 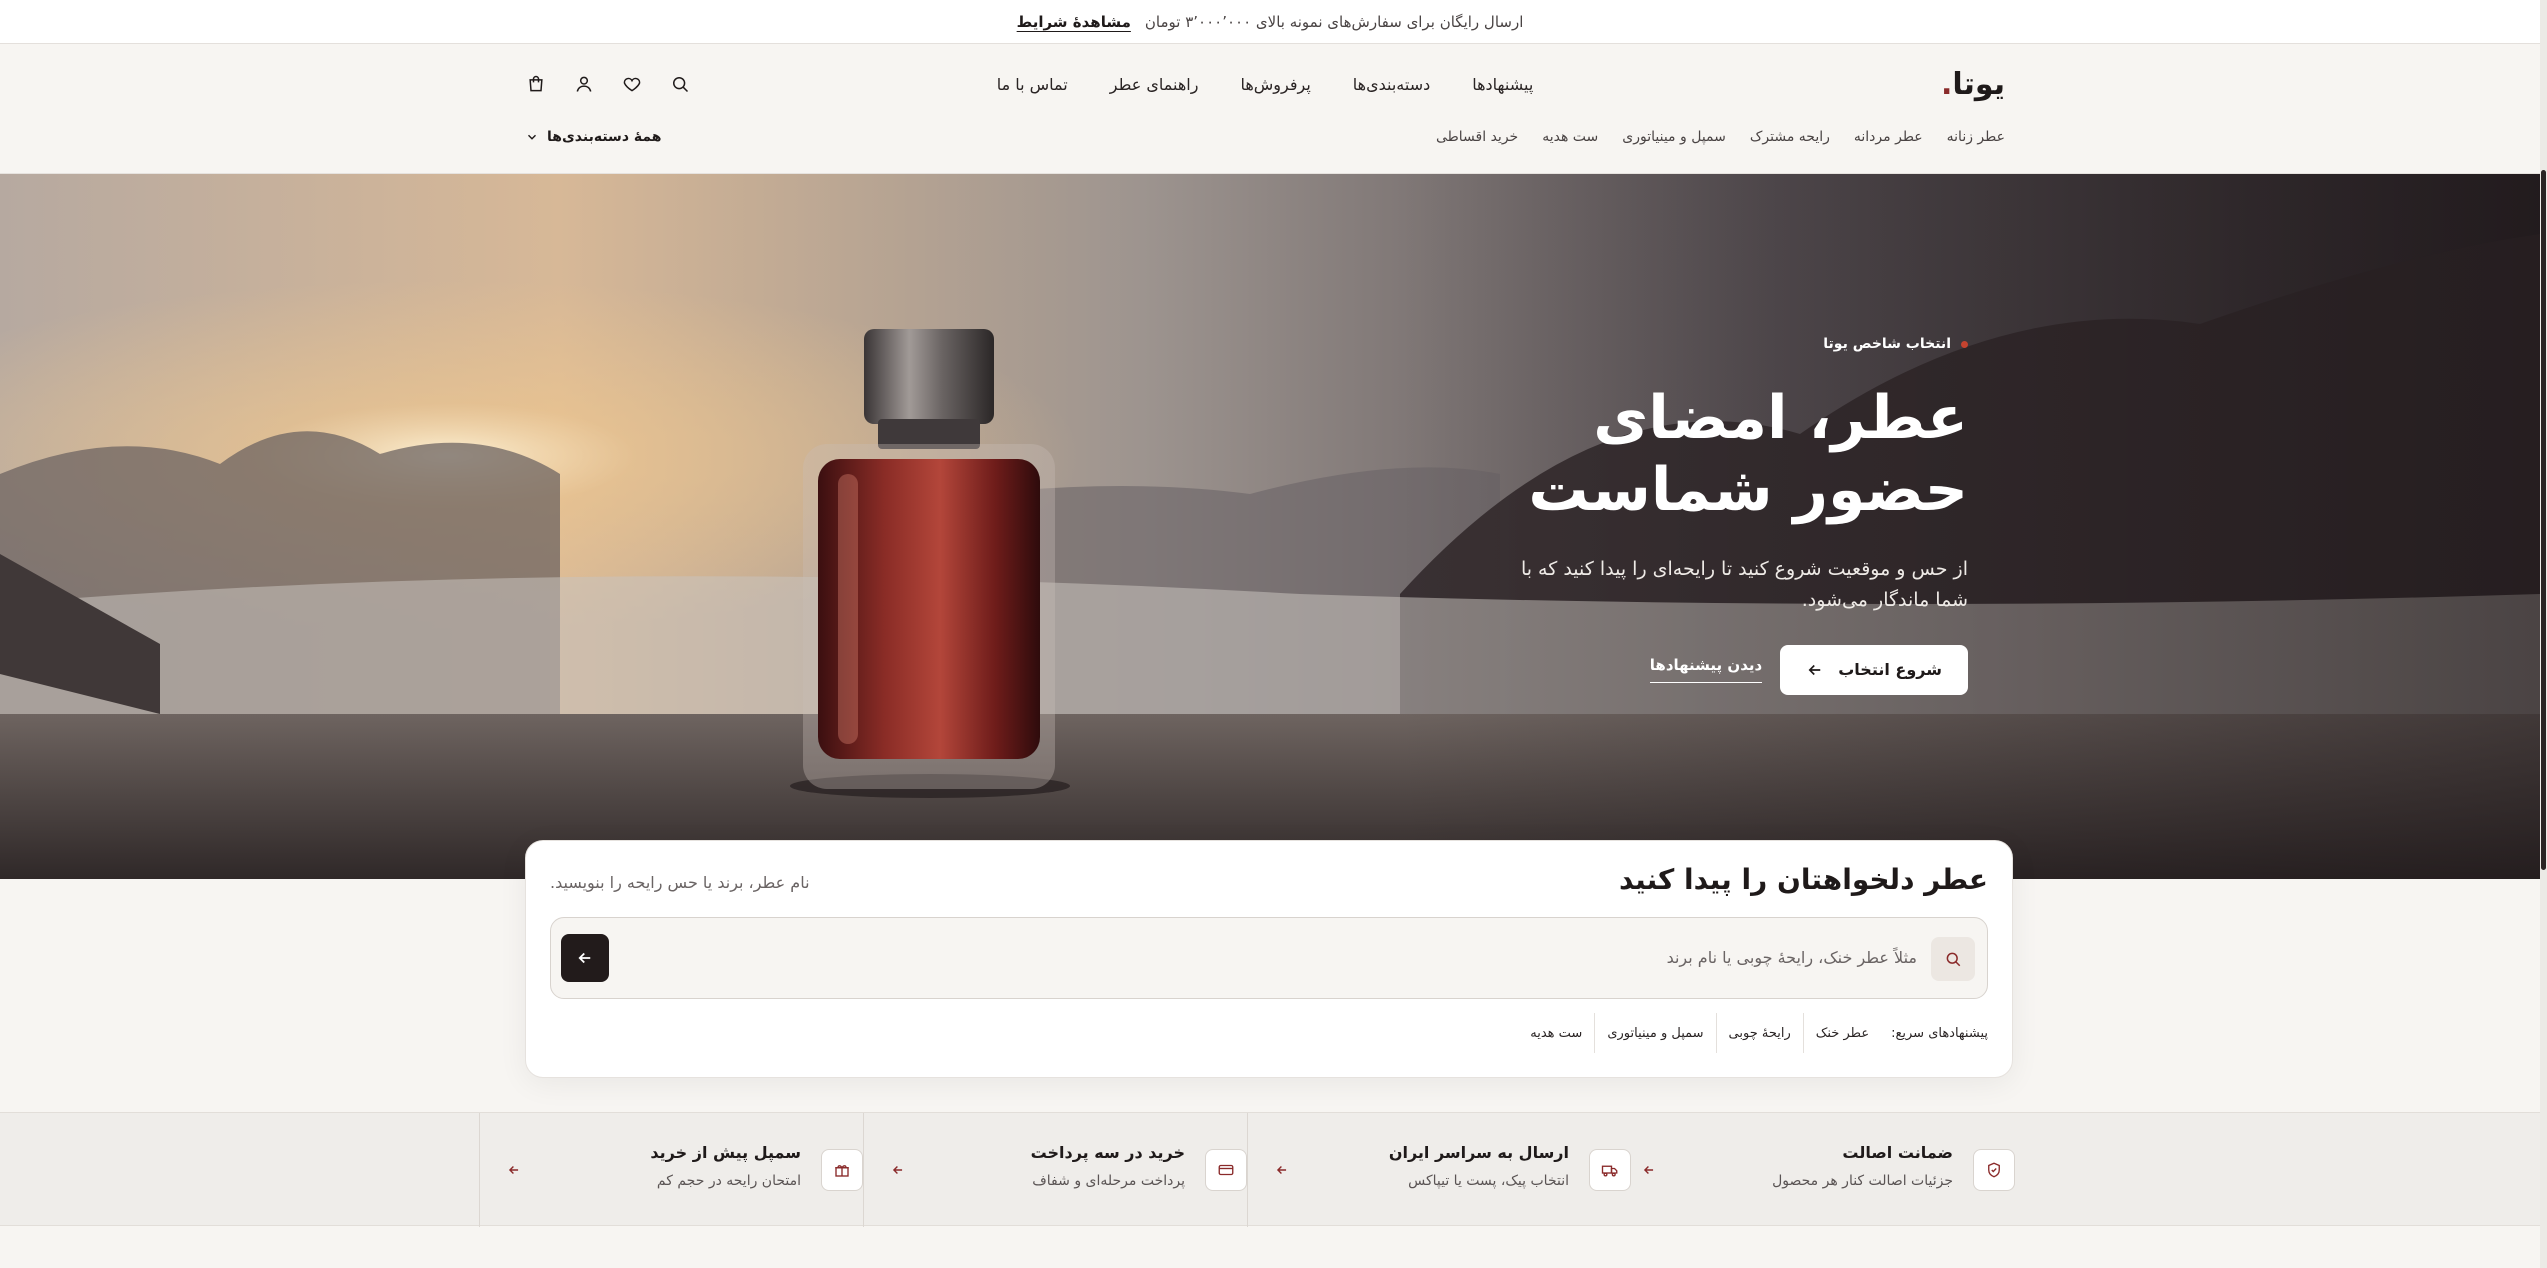 What do you see at coordinates (842, 1170) in the screenshot?
I see `gift-icon` at bounding box center [842, 1170].